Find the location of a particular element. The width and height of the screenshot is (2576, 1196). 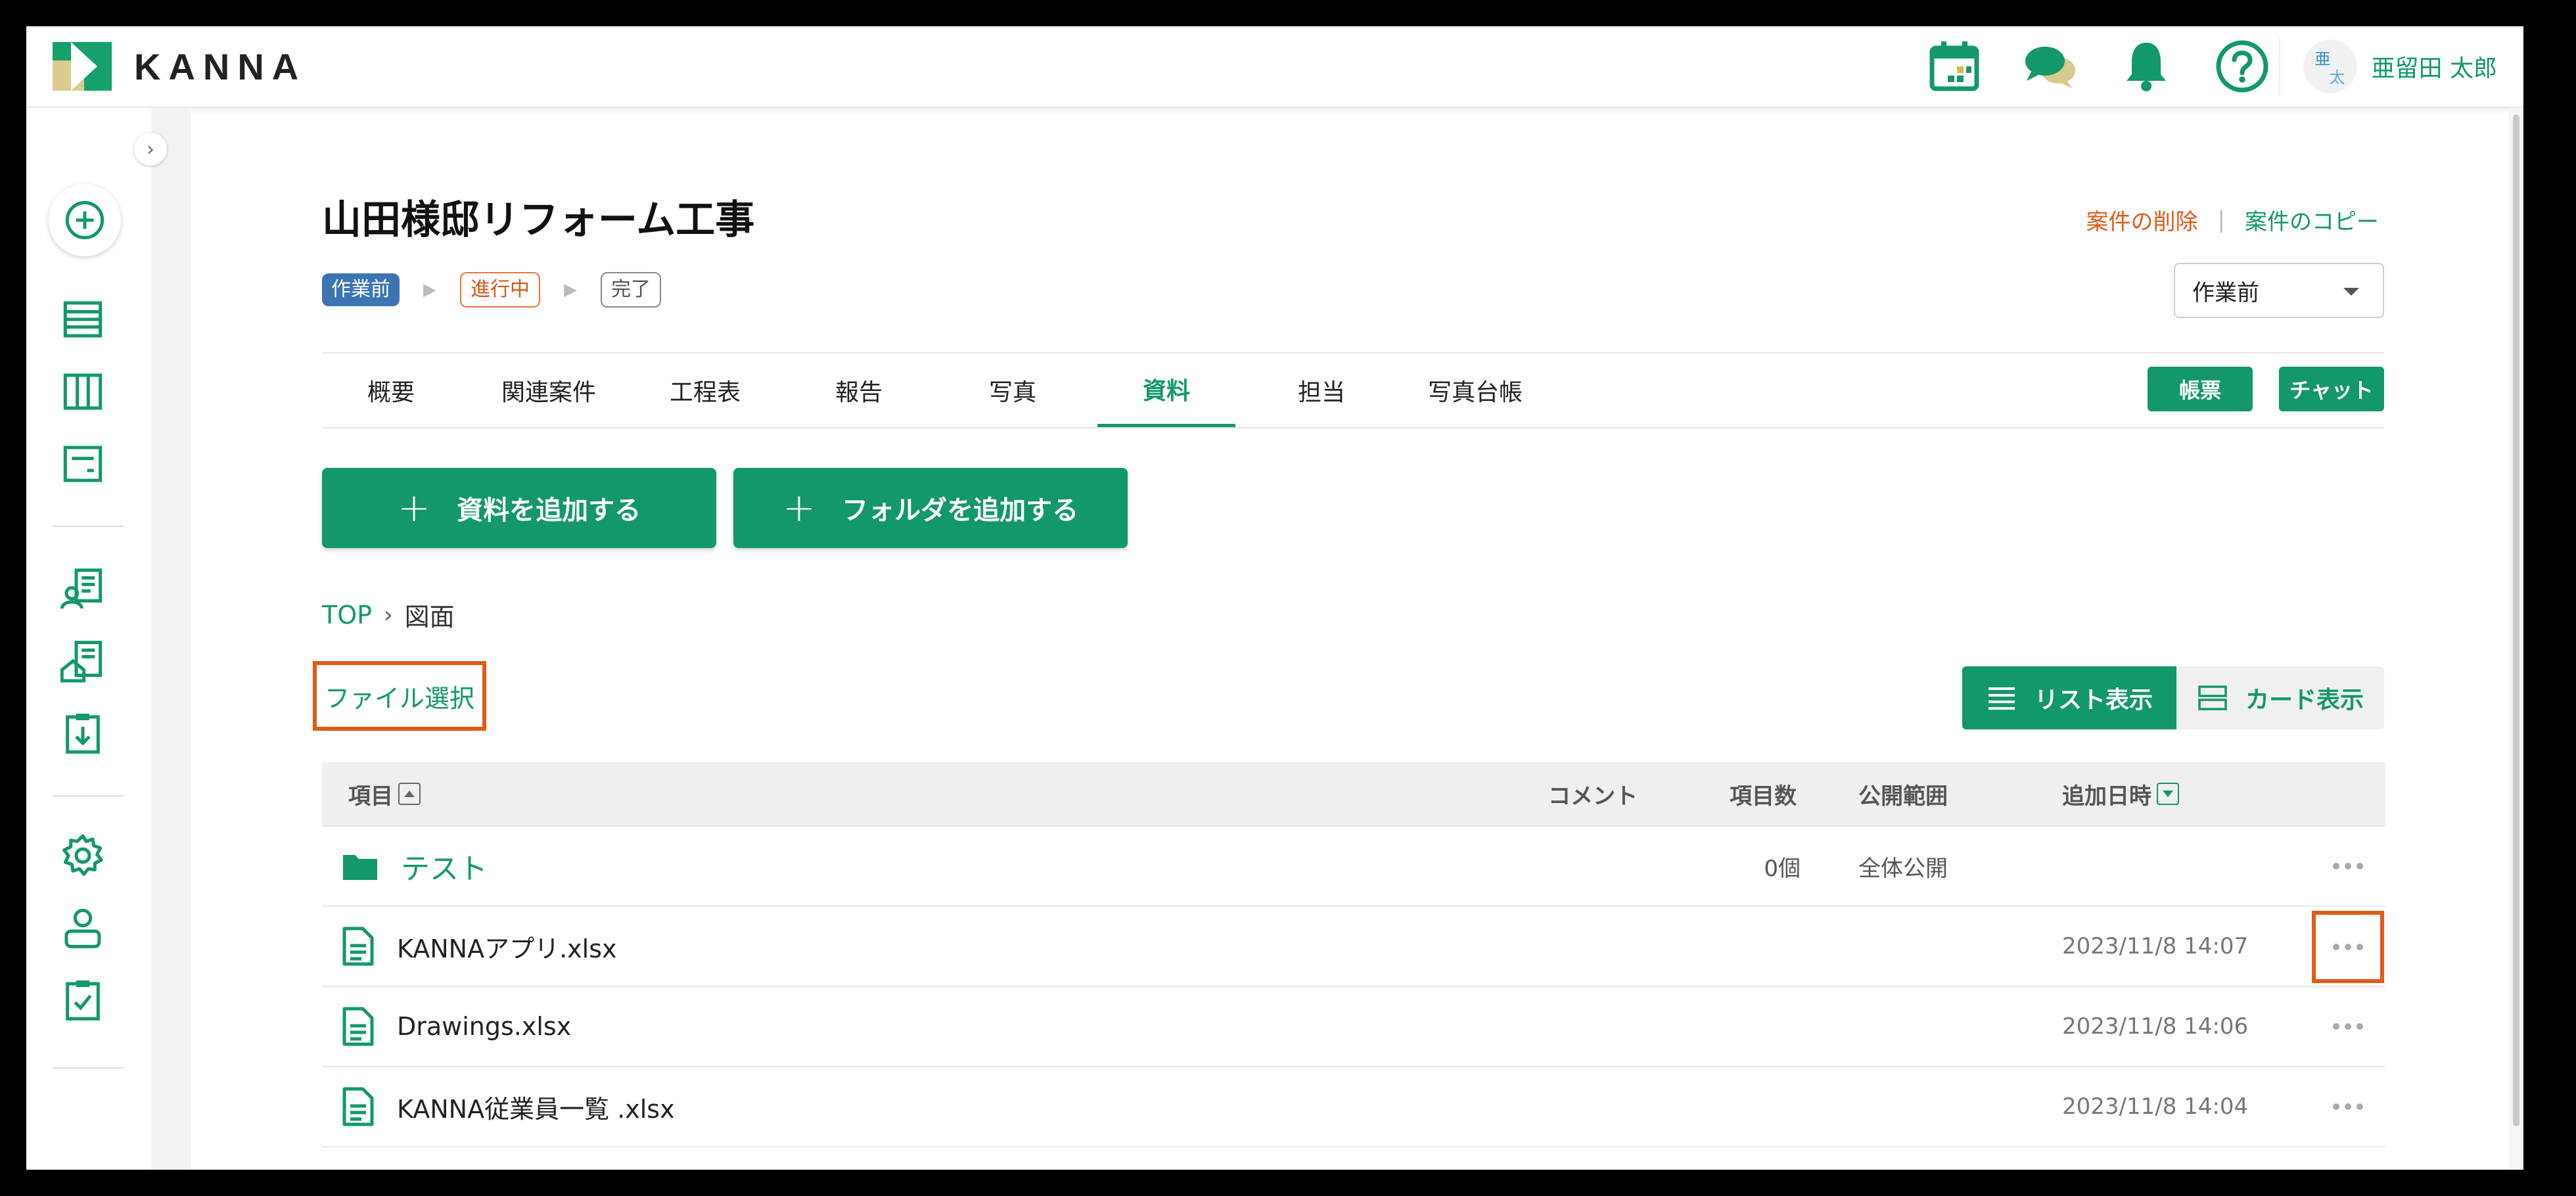

column-item: 項目 is located at coordinates (385, 794).